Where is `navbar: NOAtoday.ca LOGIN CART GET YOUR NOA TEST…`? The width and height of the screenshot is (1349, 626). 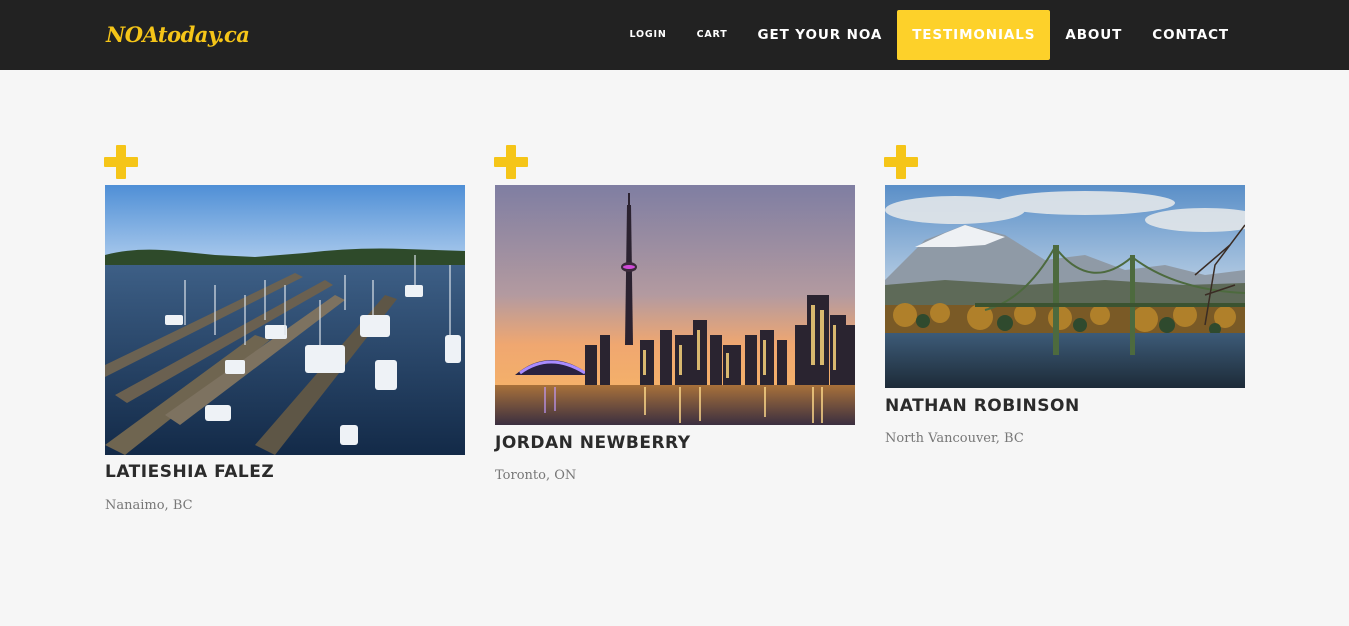
navbar: NOAtoday.ca LOGIN CART GET YOUR NOA TEST… is located at coordinates (674, 35).